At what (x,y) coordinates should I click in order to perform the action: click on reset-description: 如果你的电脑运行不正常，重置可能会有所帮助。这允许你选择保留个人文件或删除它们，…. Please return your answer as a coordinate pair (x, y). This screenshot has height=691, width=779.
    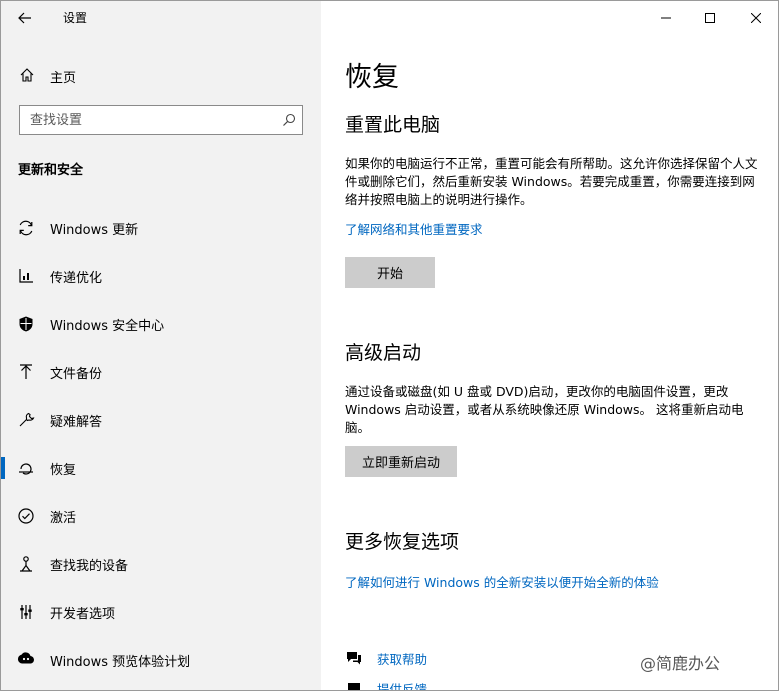
    Looking at the image, I should click on (551, 181).